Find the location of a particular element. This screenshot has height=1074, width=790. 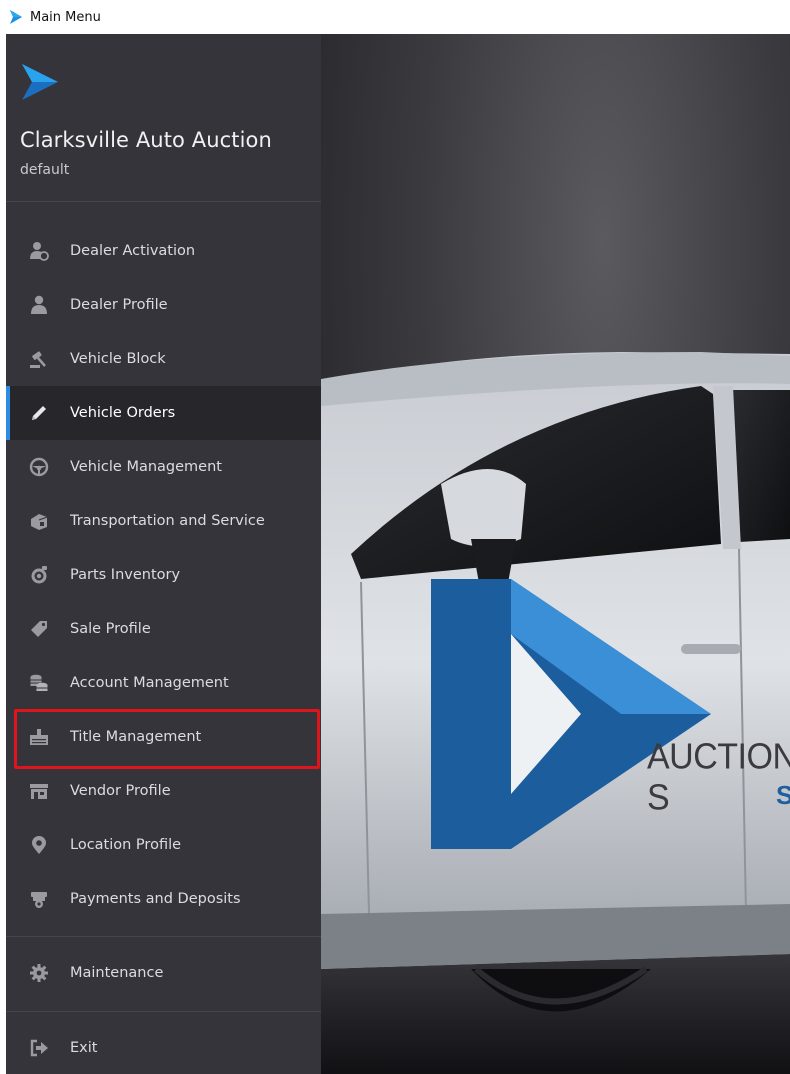

menu-item-label: Transportation and Service is located at coordinates (167, 521).